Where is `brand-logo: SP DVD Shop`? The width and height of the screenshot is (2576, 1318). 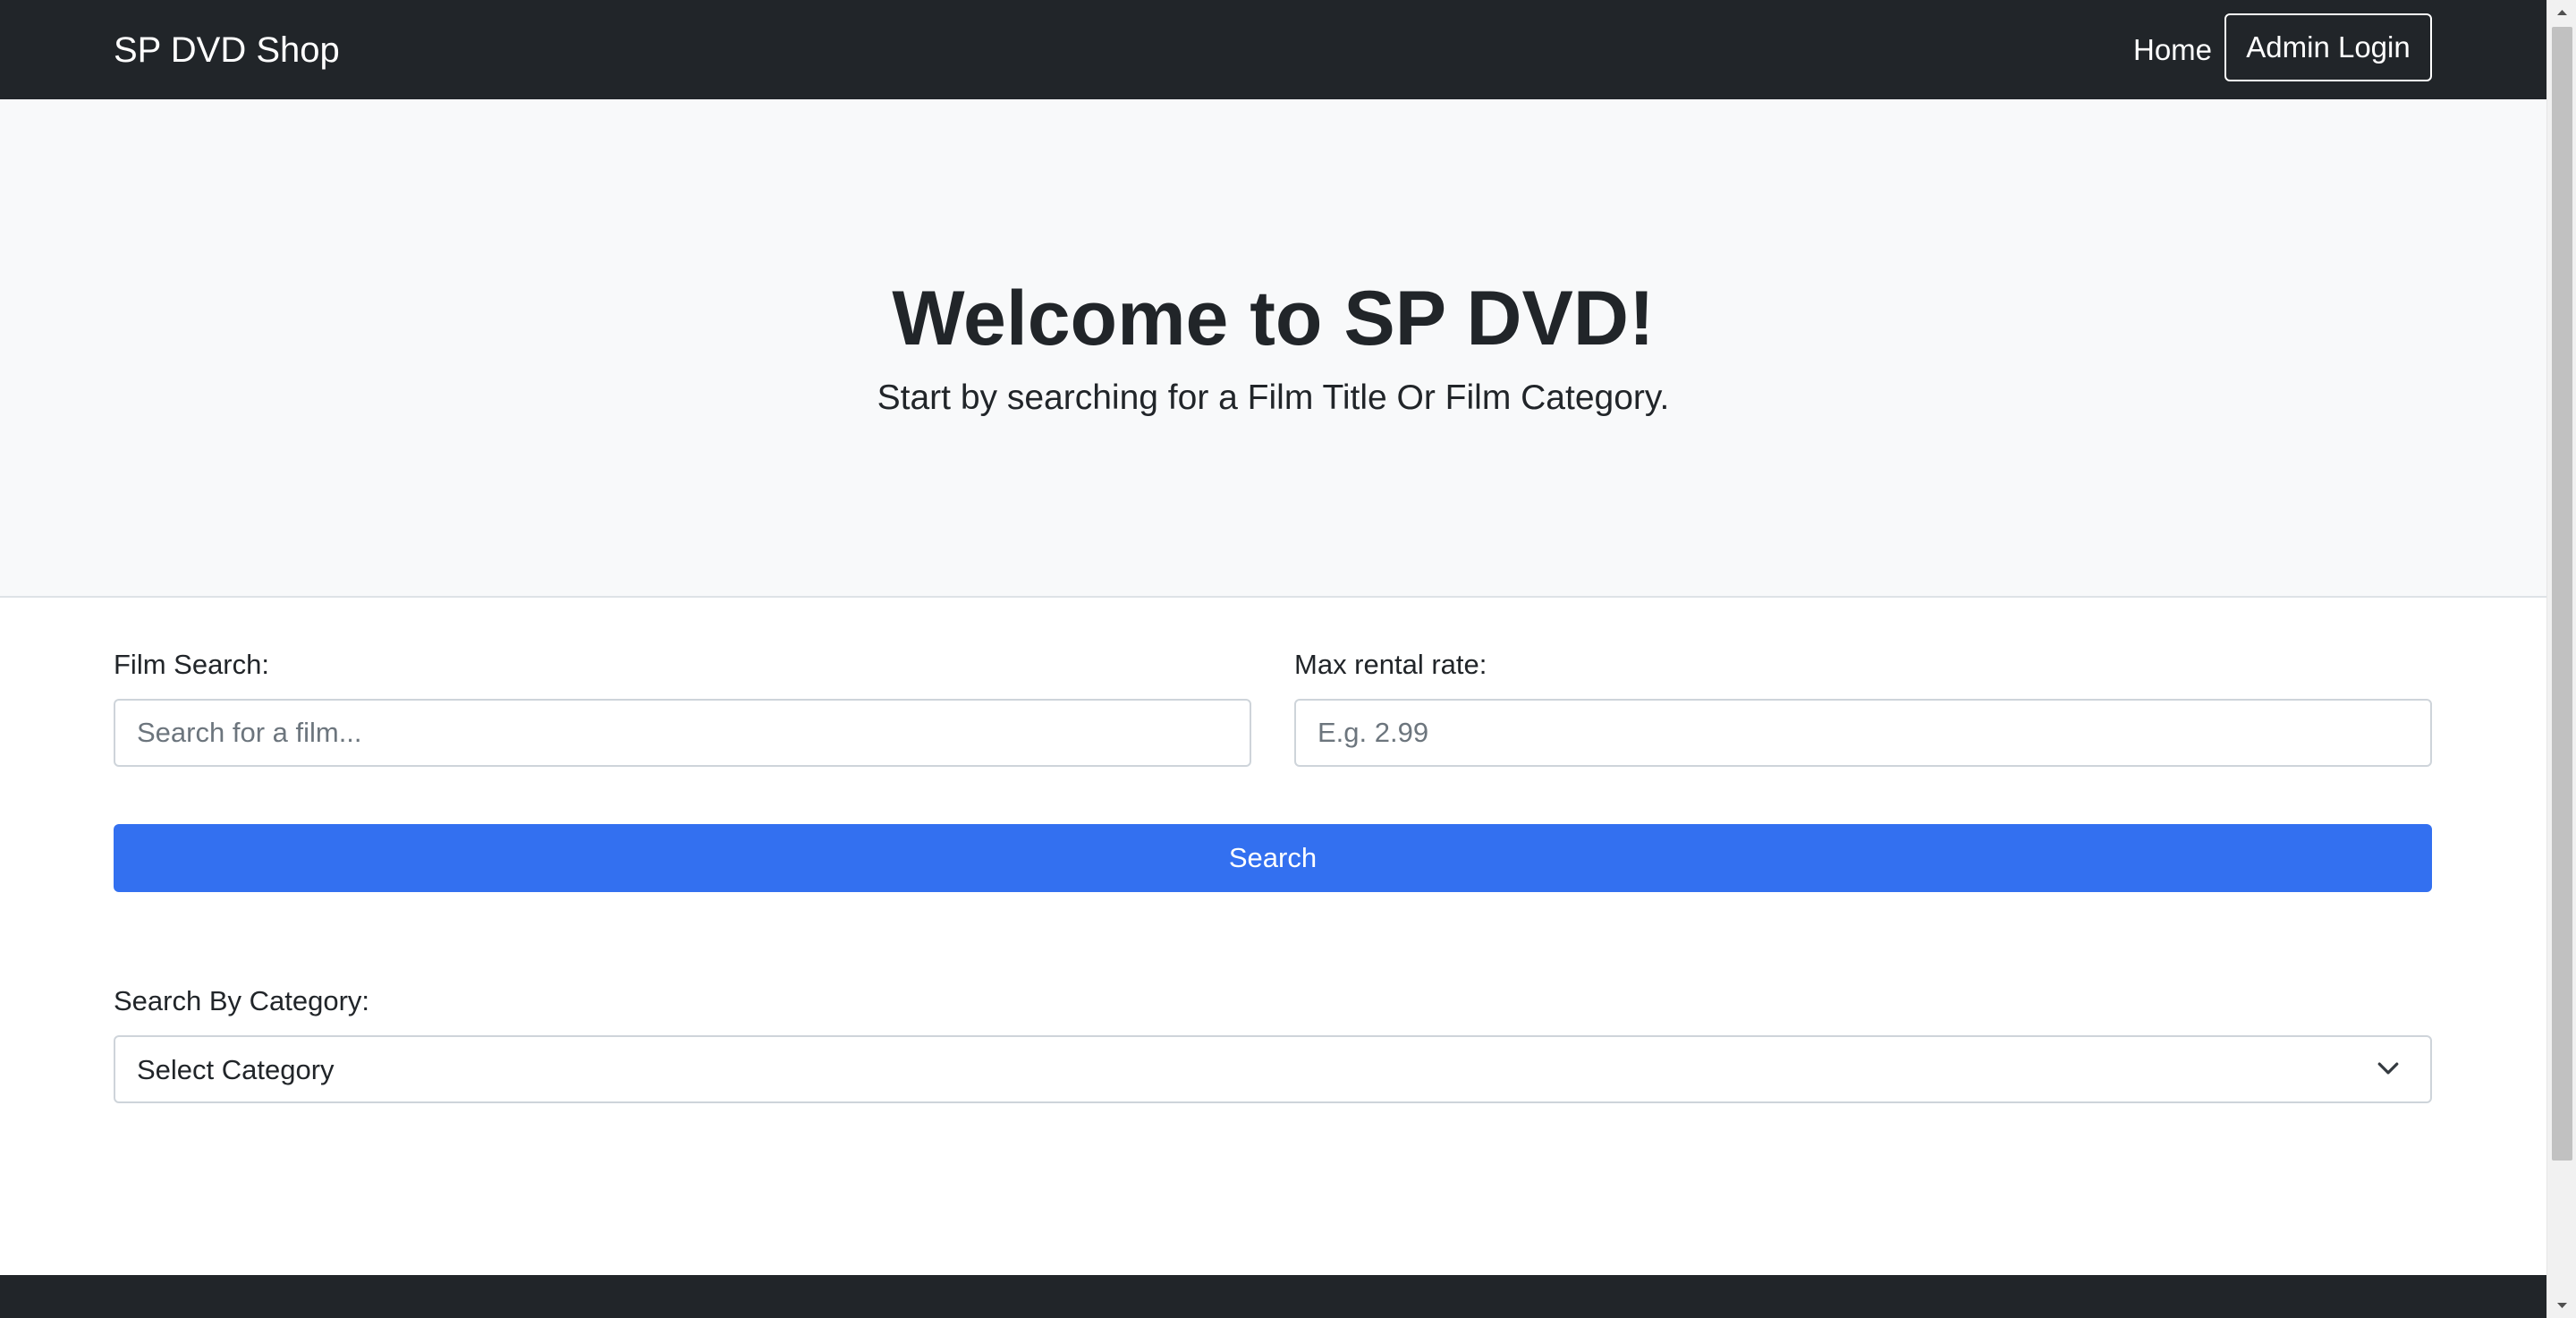 brand-logo: SP DVD Shop is located at coordinates (227, 50).